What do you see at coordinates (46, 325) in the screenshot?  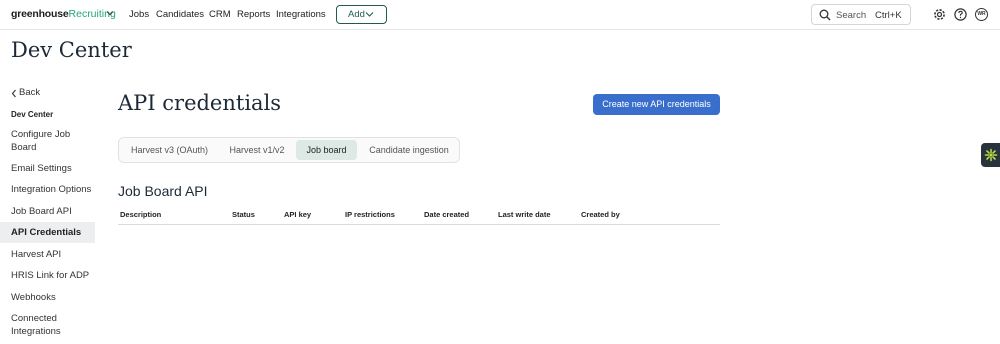 I see `sidebar-item-connected-integrations: Connected Integrations` at bounding box center [46, 325].